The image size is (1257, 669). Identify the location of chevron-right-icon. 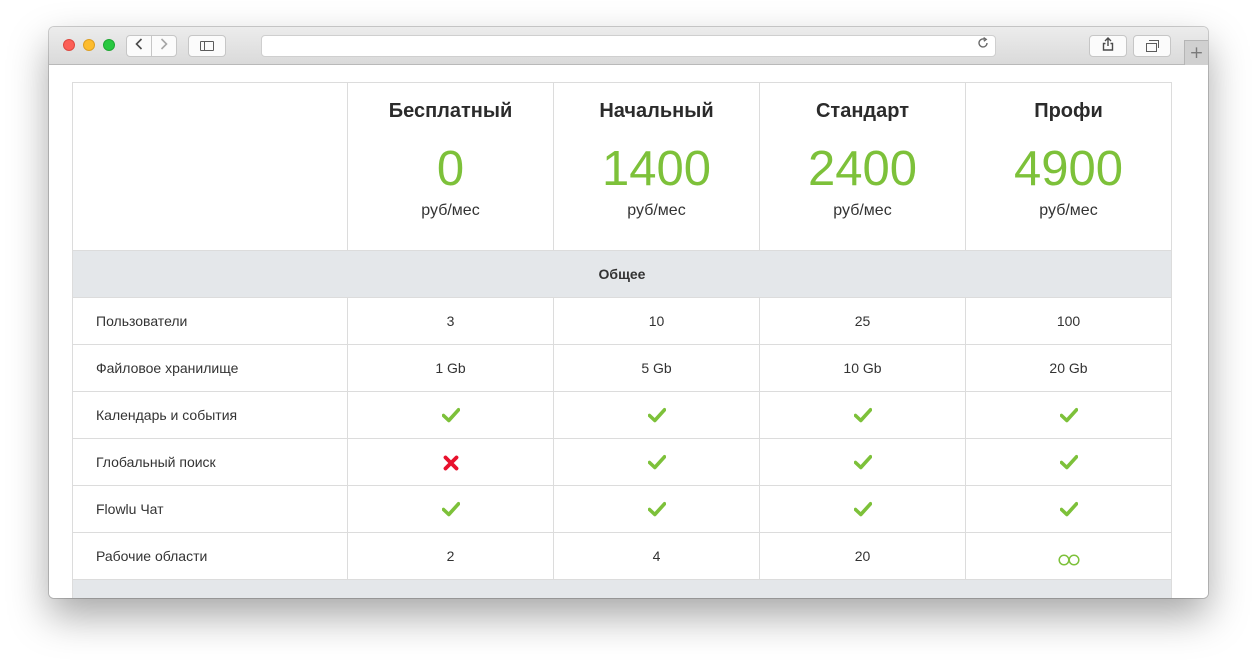
(164, 46).